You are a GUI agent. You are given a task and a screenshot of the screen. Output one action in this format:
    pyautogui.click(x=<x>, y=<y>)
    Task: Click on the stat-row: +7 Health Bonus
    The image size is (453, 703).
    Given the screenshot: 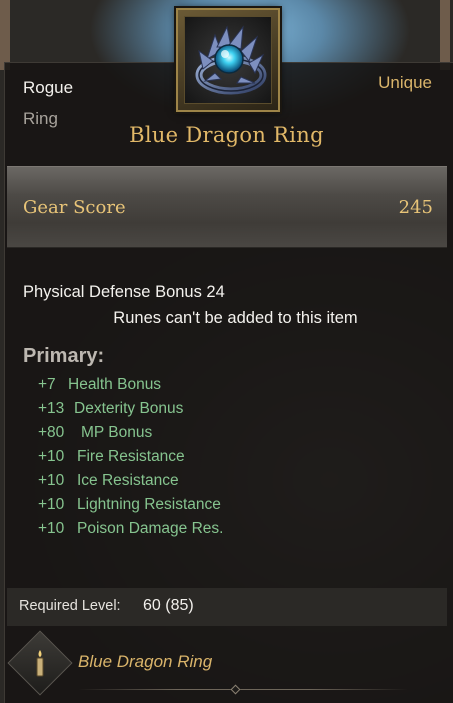 What is the action you would take?
    pyautogui.click(x=99, y=388)
    